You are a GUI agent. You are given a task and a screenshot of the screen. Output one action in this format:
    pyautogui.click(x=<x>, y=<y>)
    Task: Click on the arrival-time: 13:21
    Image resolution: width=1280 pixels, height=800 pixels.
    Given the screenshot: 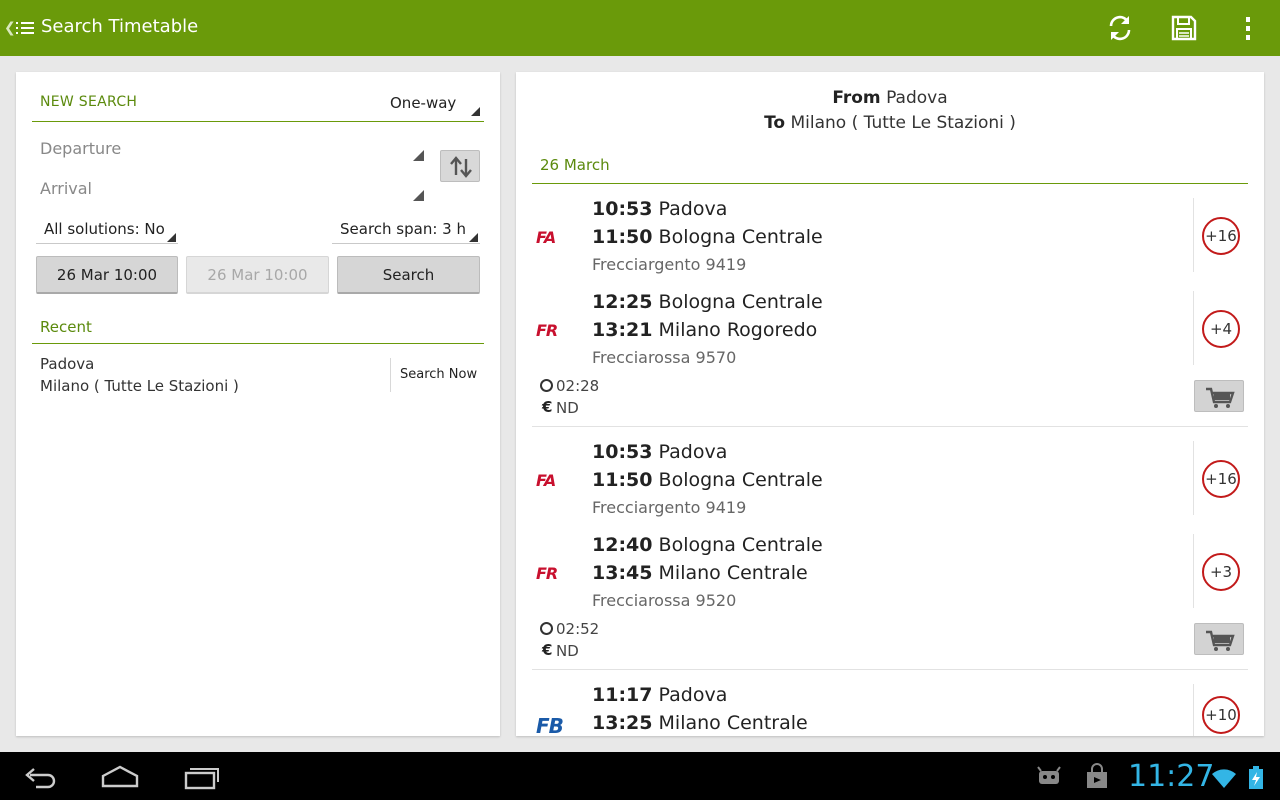 What is the action you would take?
    pyautogui.click(x=622, y=330)
    